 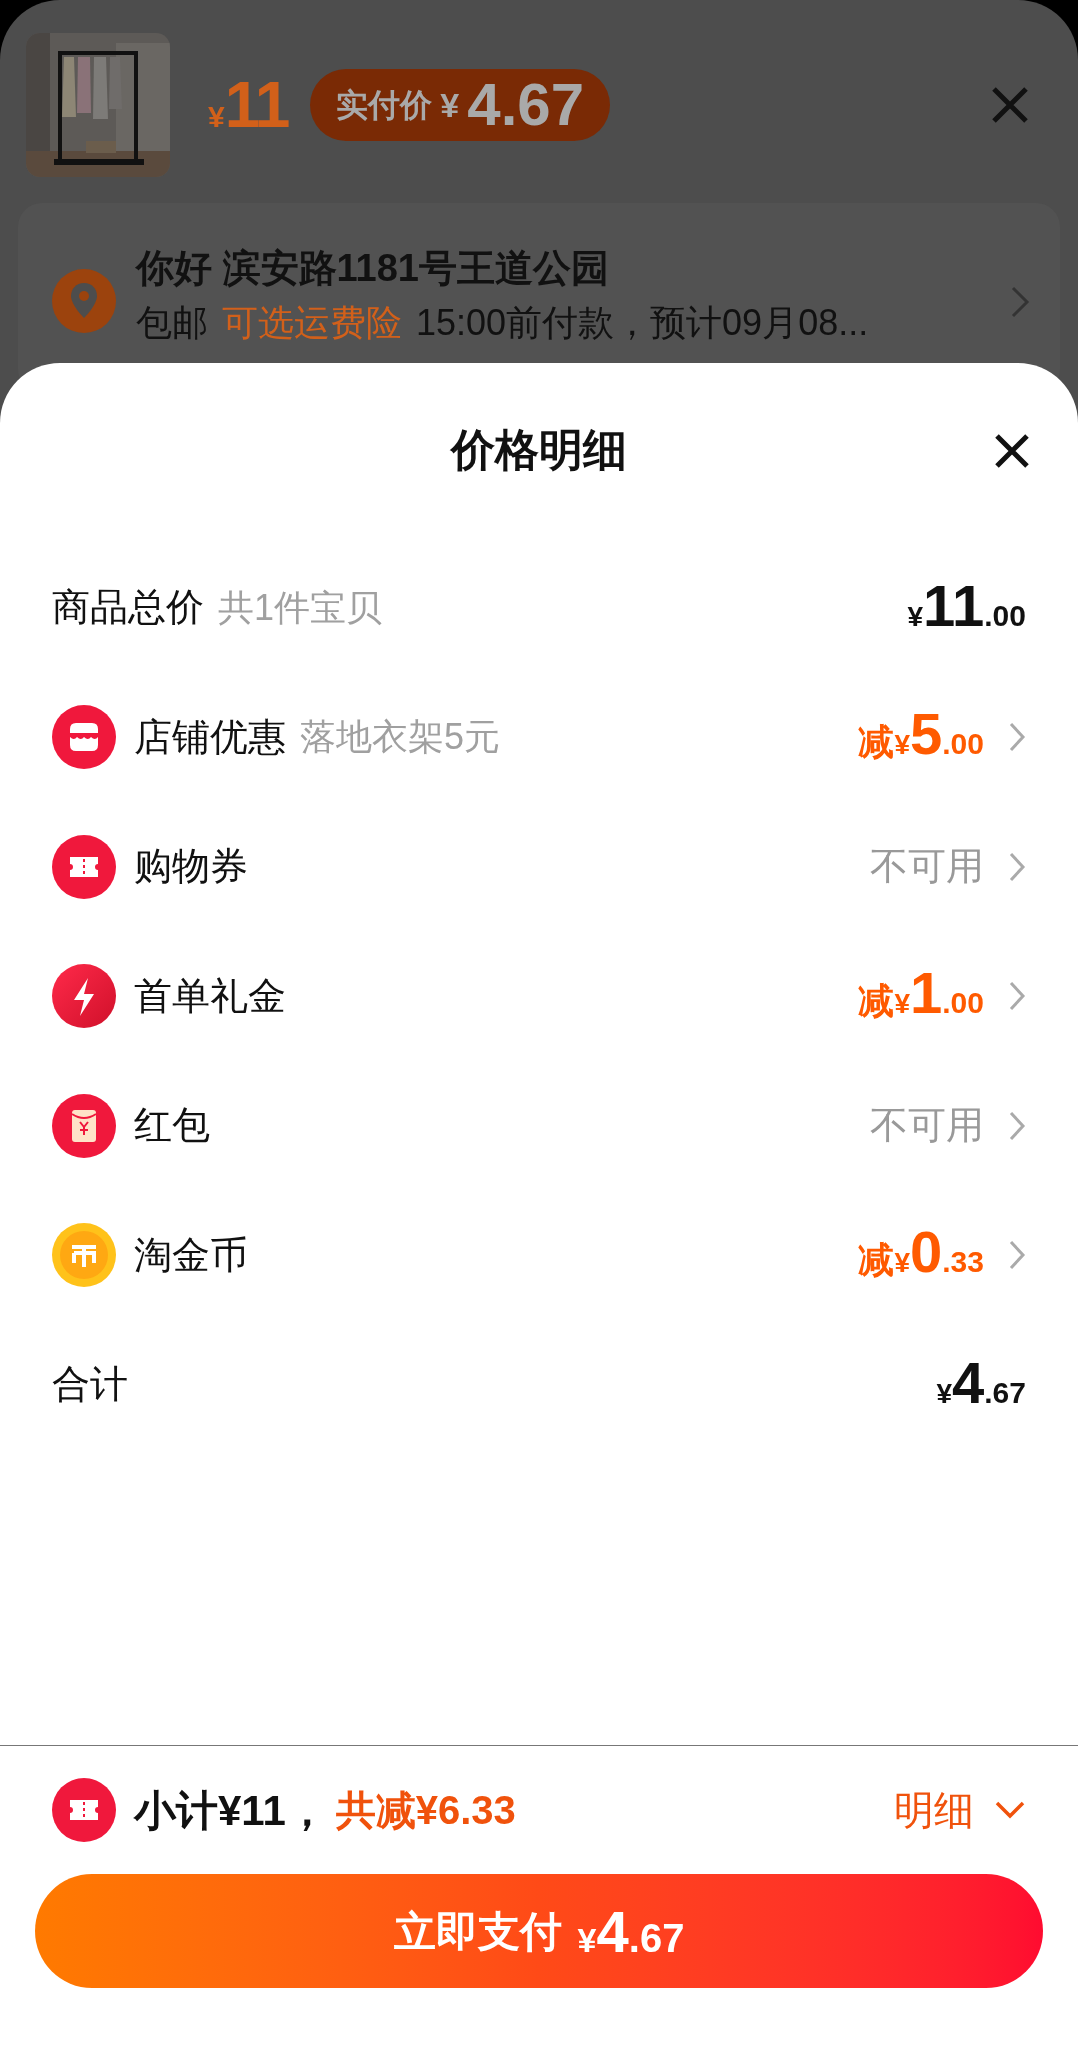 I want to click on row-label: 红包, so click(x=172, y=1126).